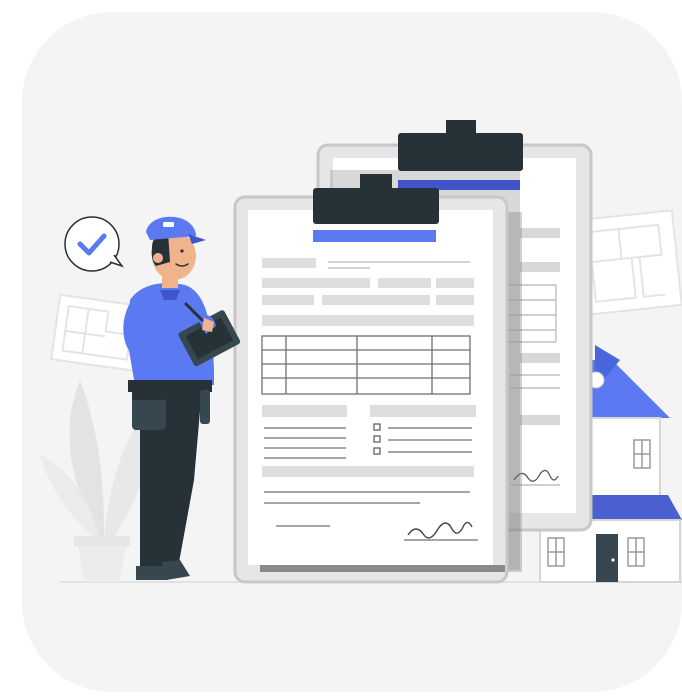 The image size is (682, 696). I want to click on blueprint-right-icon, so click(629, 262).